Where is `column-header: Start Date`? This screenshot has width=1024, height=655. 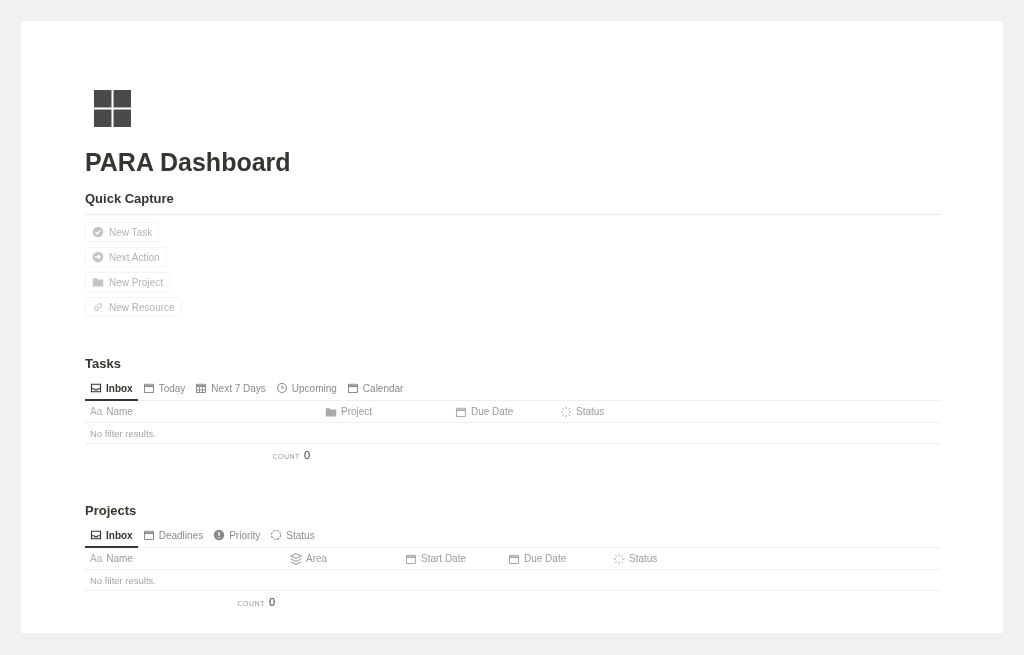
column-header: Start Date is located at coordinates (451, 558).